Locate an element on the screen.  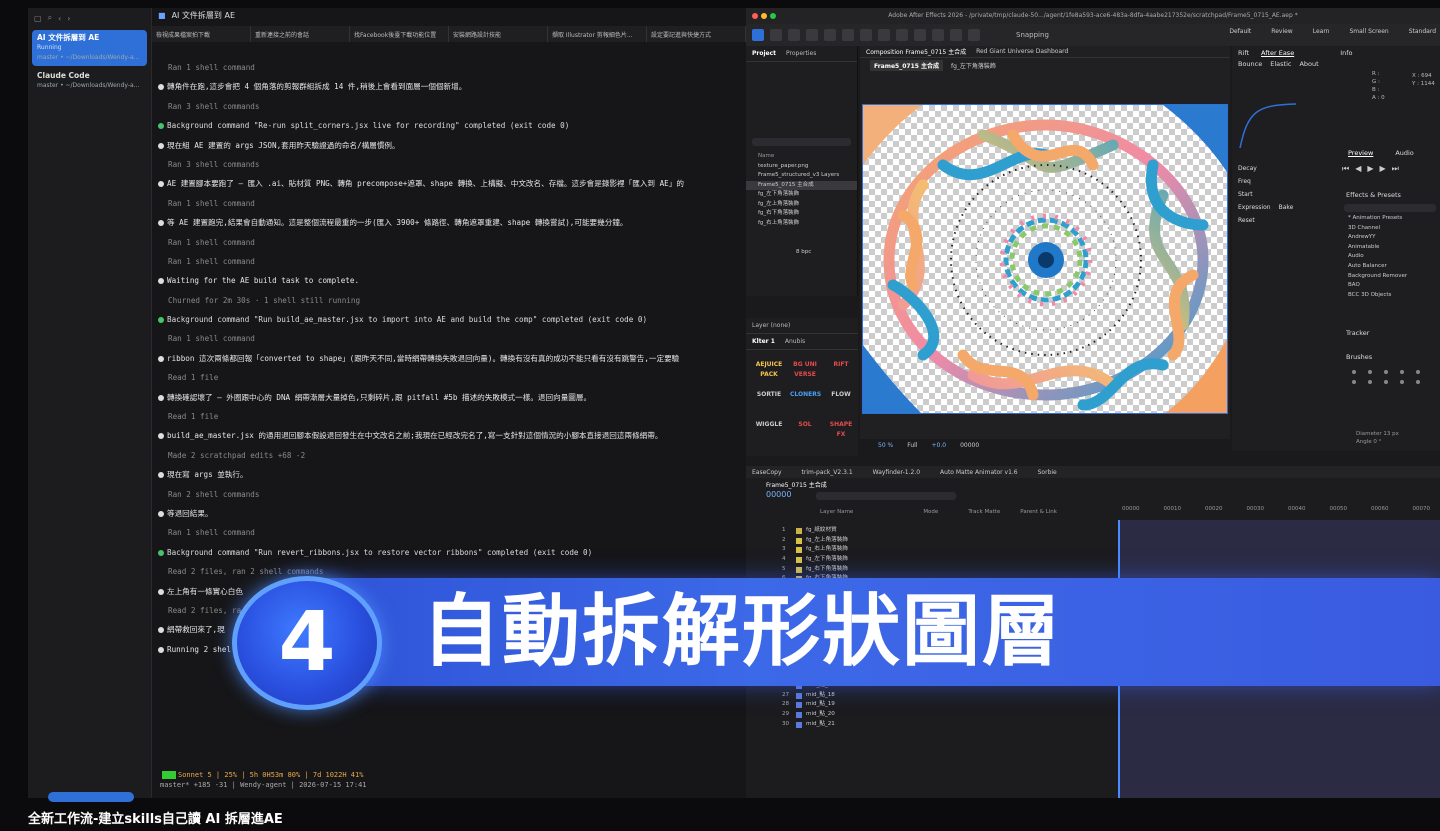
script-button: RIFT is located at coordinates (841, 370).